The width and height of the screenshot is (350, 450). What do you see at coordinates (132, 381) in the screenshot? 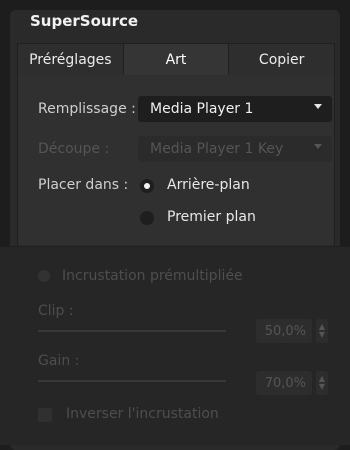
I see `gain-slider` at bounding box center [132, 381].